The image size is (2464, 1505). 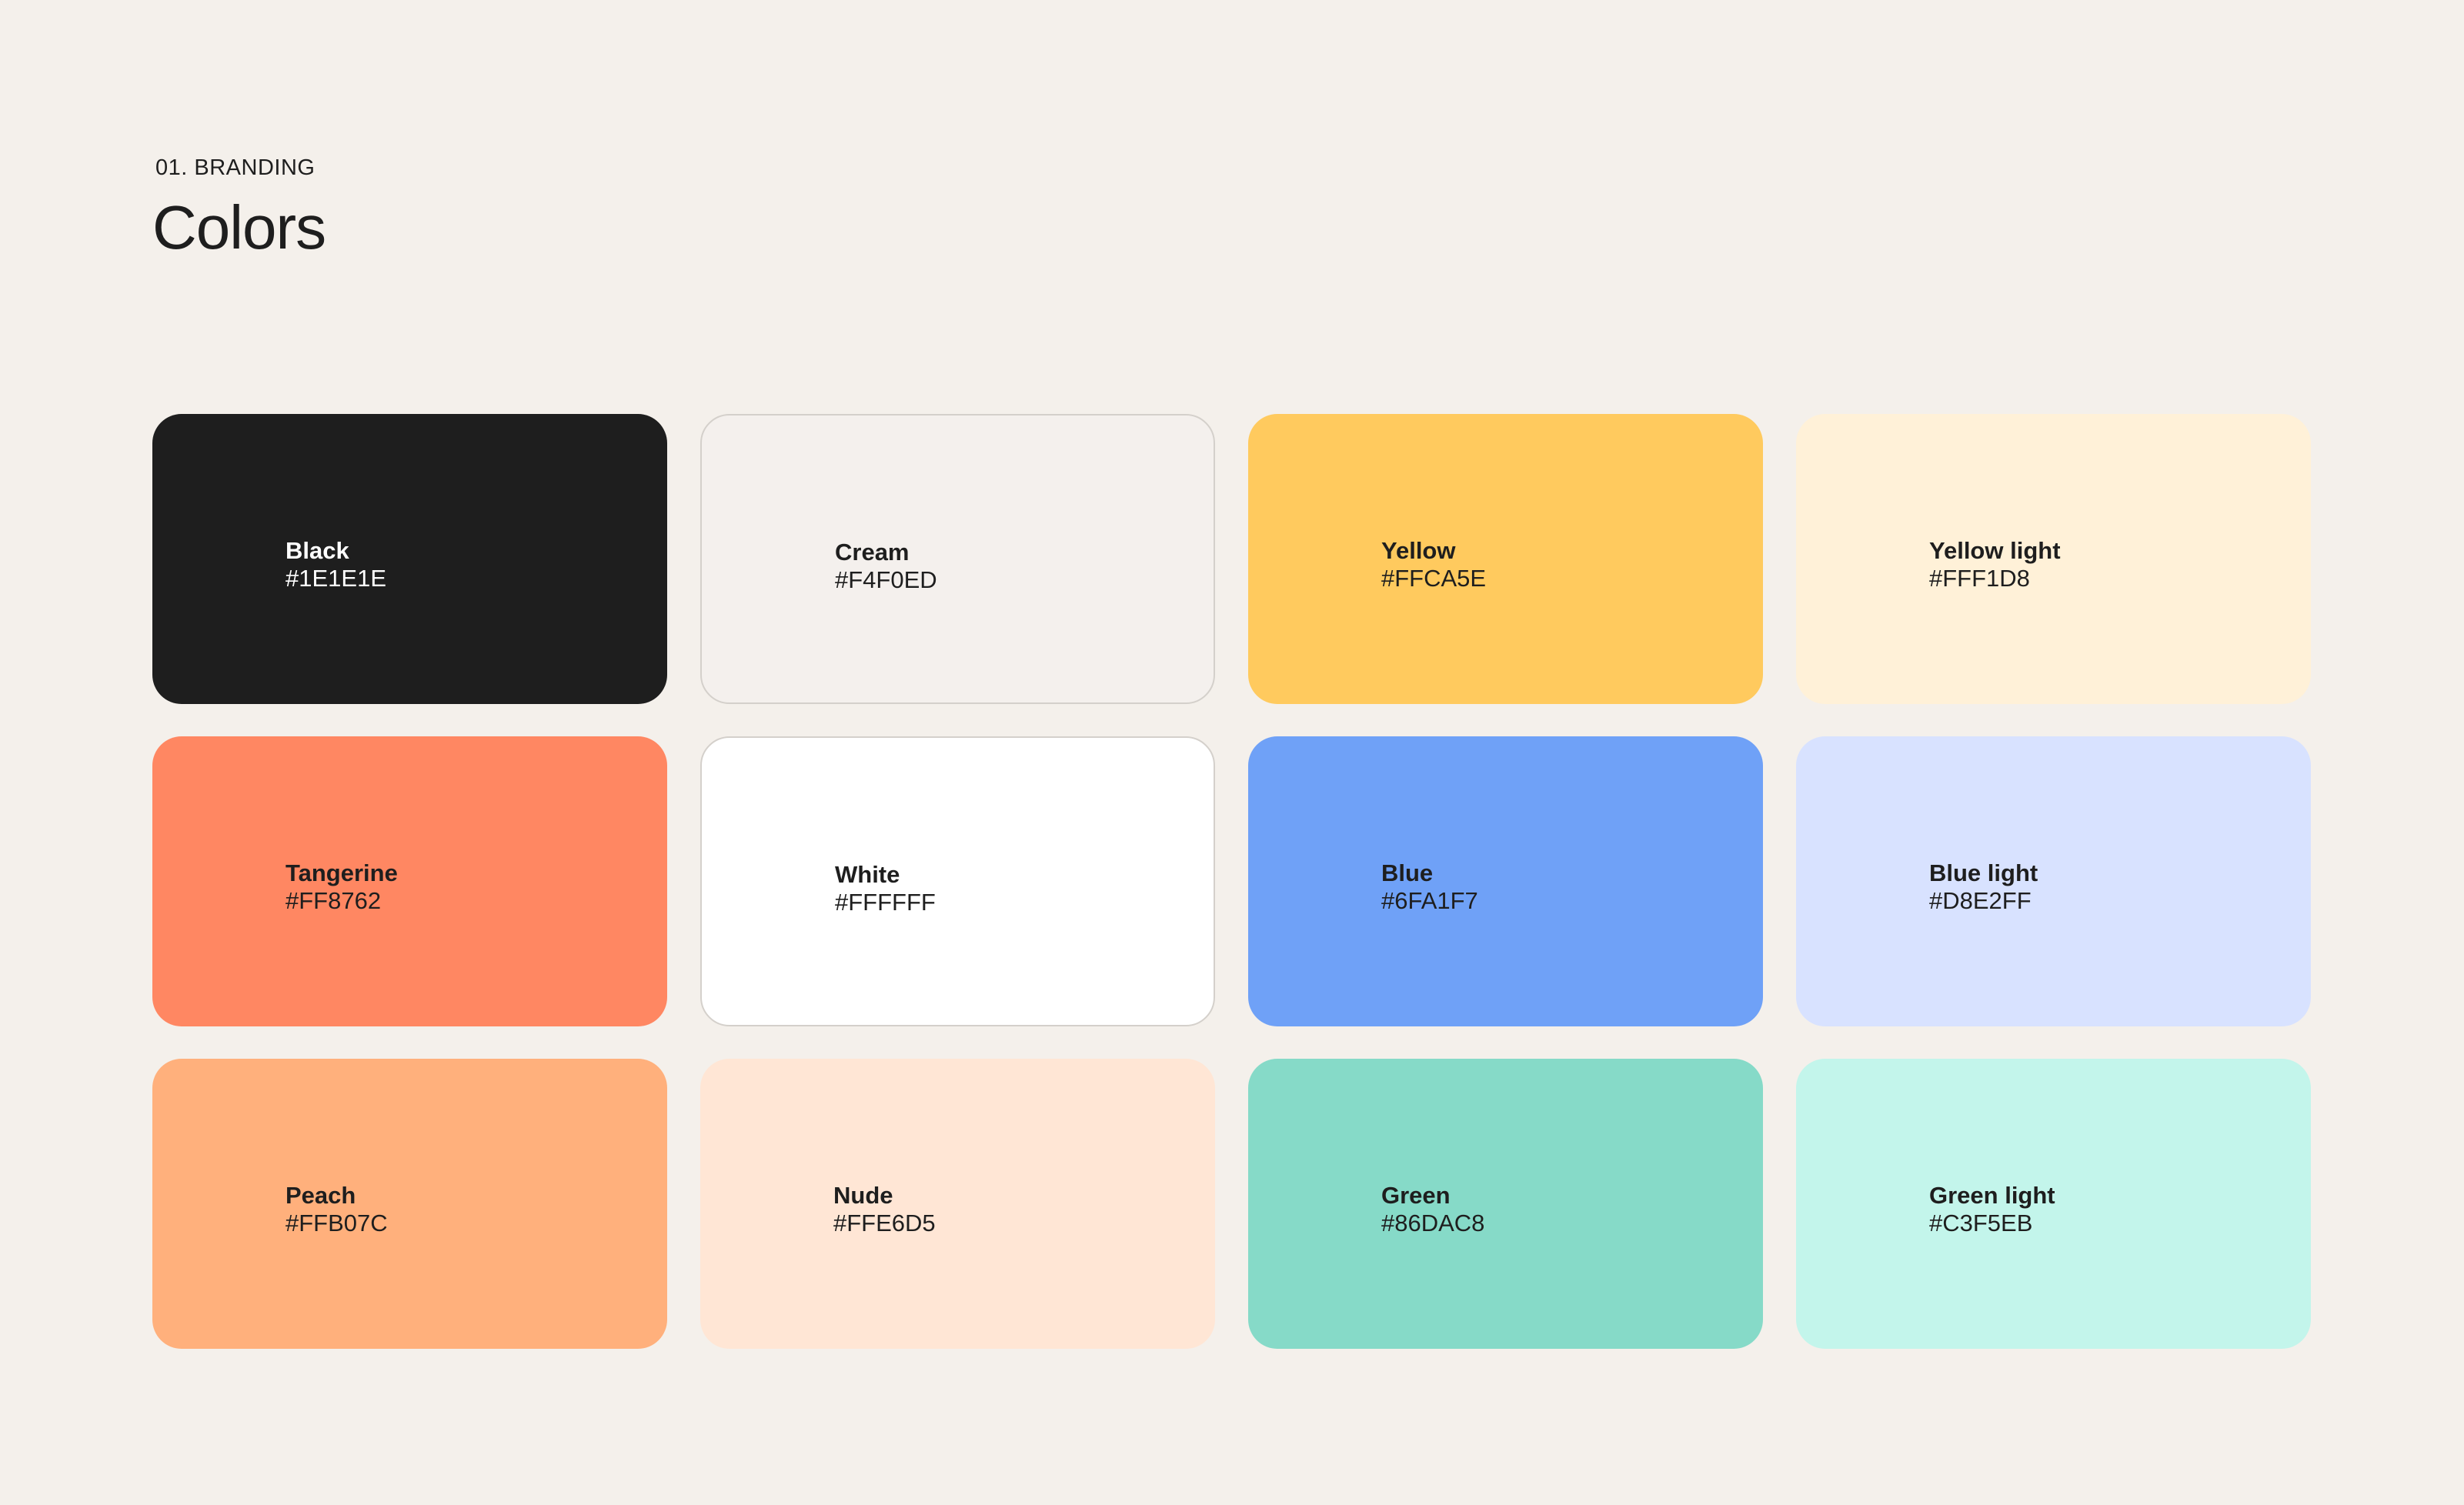 I want to click on swatch-yellow: Yellow #FFCA5E, so click(x=1505, y=559).